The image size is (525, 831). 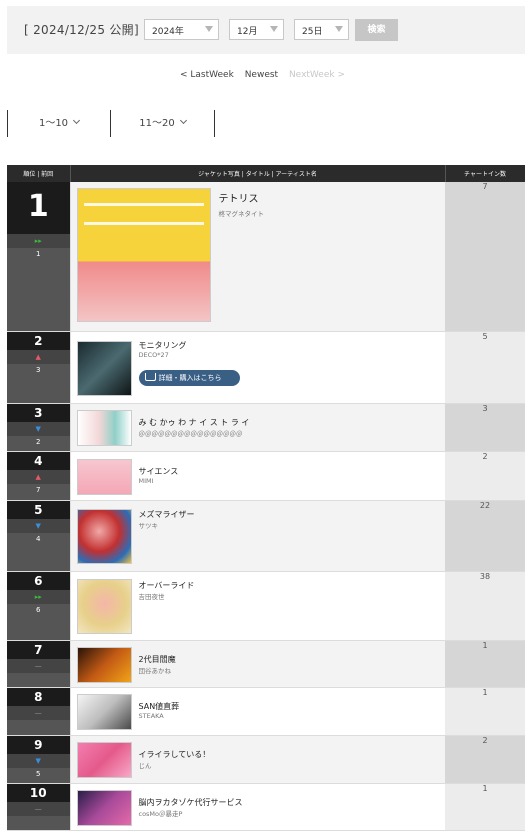 I want to click on table-row: 3 ▼ 2 み む かゥ わ ナ イ ス ト ラ イ＠＠＠＠＠＠＠＠＠＠＠＠＠＠＠＠ 3, so click(x=266, y=427).